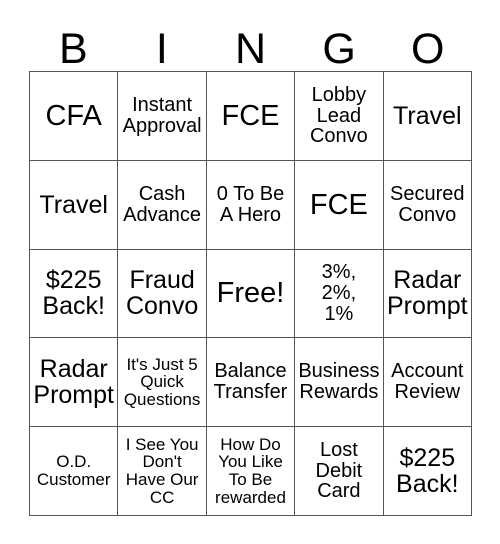 This screenshot has width=500, height=544. What do you see at coordinates (73, 49) in the screenshot?
I see `bingo-header-letter-b: B` at bounding box center [73, 49].